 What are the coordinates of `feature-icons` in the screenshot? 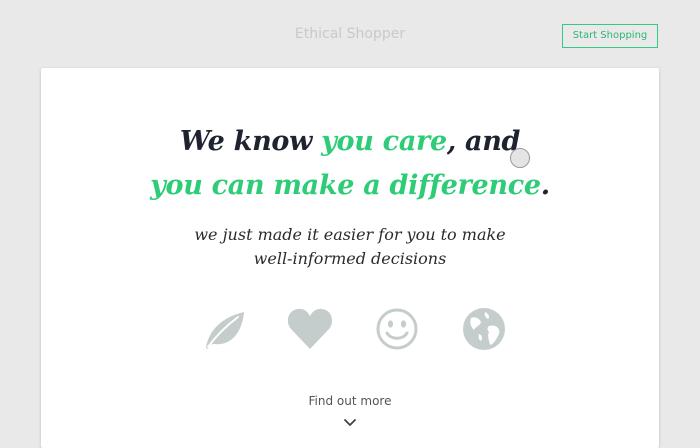 It's located at (350, 329).